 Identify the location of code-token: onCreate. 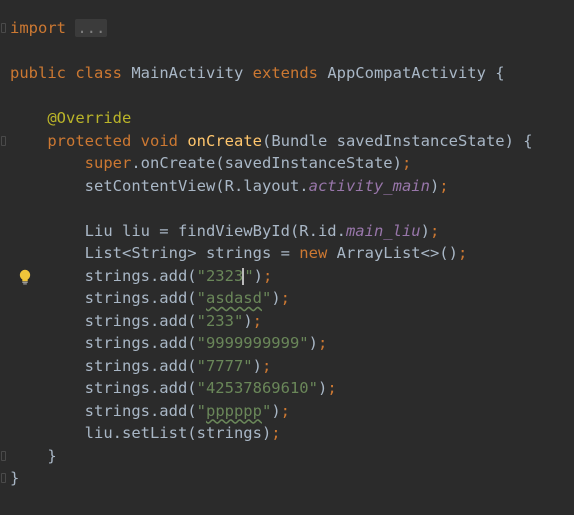
(224, 140).